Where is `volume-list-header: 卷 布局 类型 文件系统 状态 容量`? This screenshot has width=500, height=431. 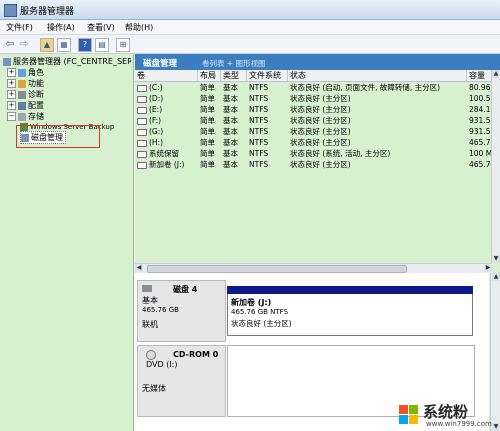 volume-list-header: 卷 布局 类型 文件系统 状态 容量 is located at coordinates (313, 76).